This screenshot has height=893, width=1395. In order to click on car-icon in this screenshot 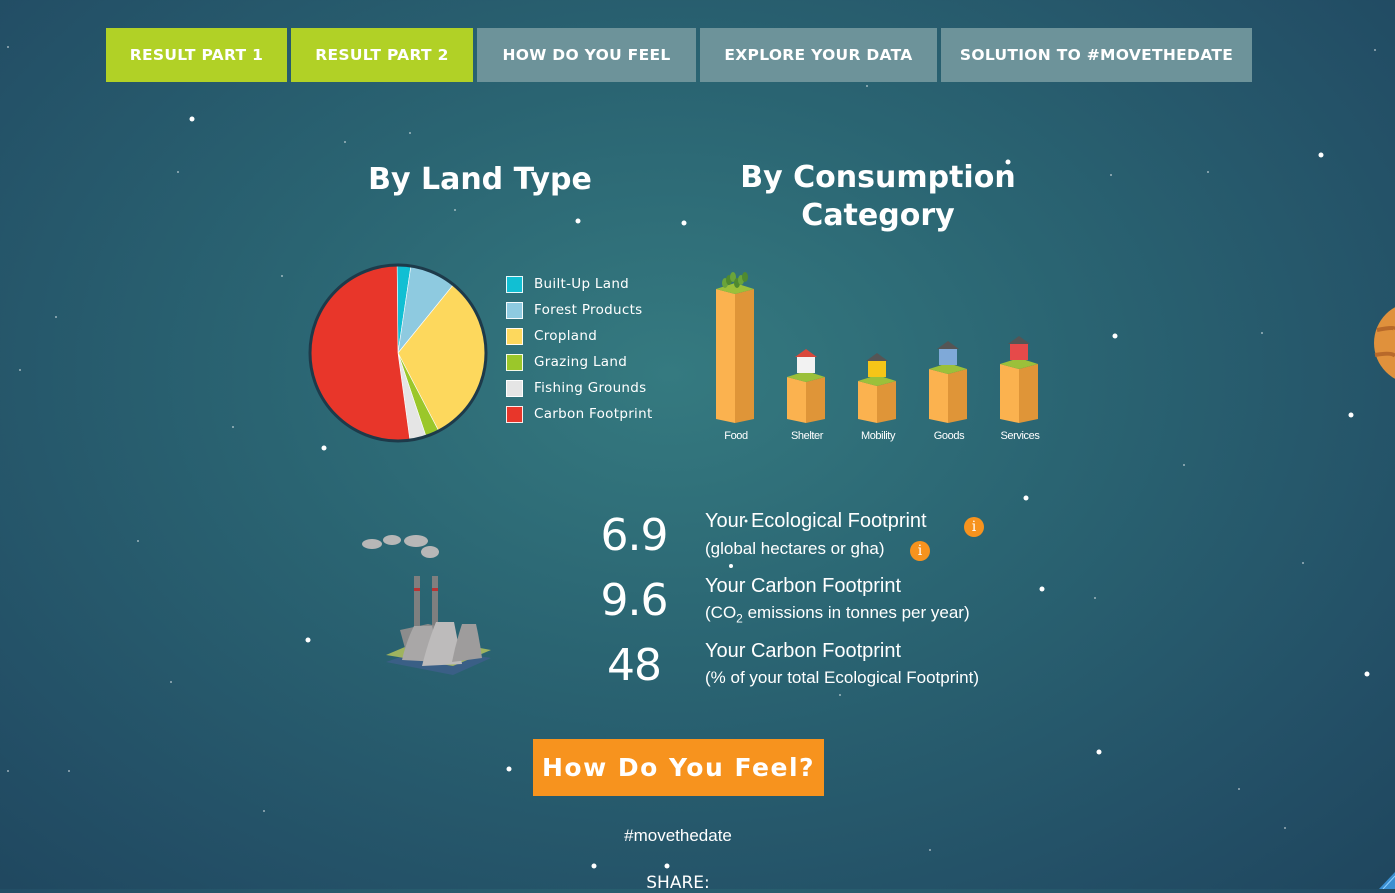, I will do `click(877, 365)`.